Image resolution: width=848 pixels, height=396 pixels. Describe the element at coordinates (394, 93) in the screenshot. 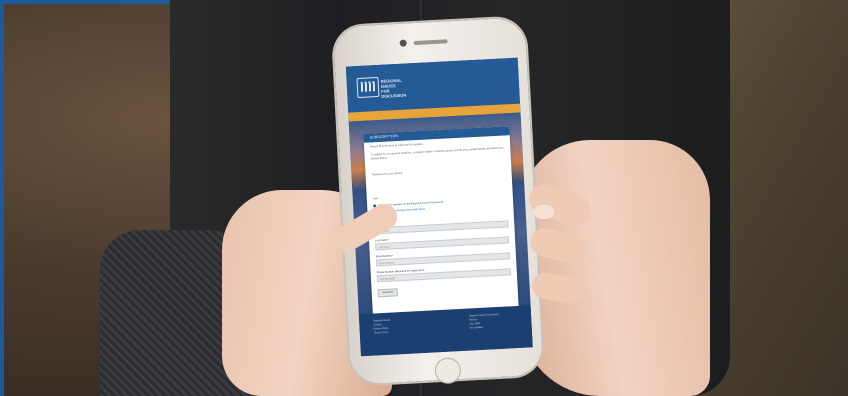

I see `logo-line-3: FOR DISCUSSION` at that location.